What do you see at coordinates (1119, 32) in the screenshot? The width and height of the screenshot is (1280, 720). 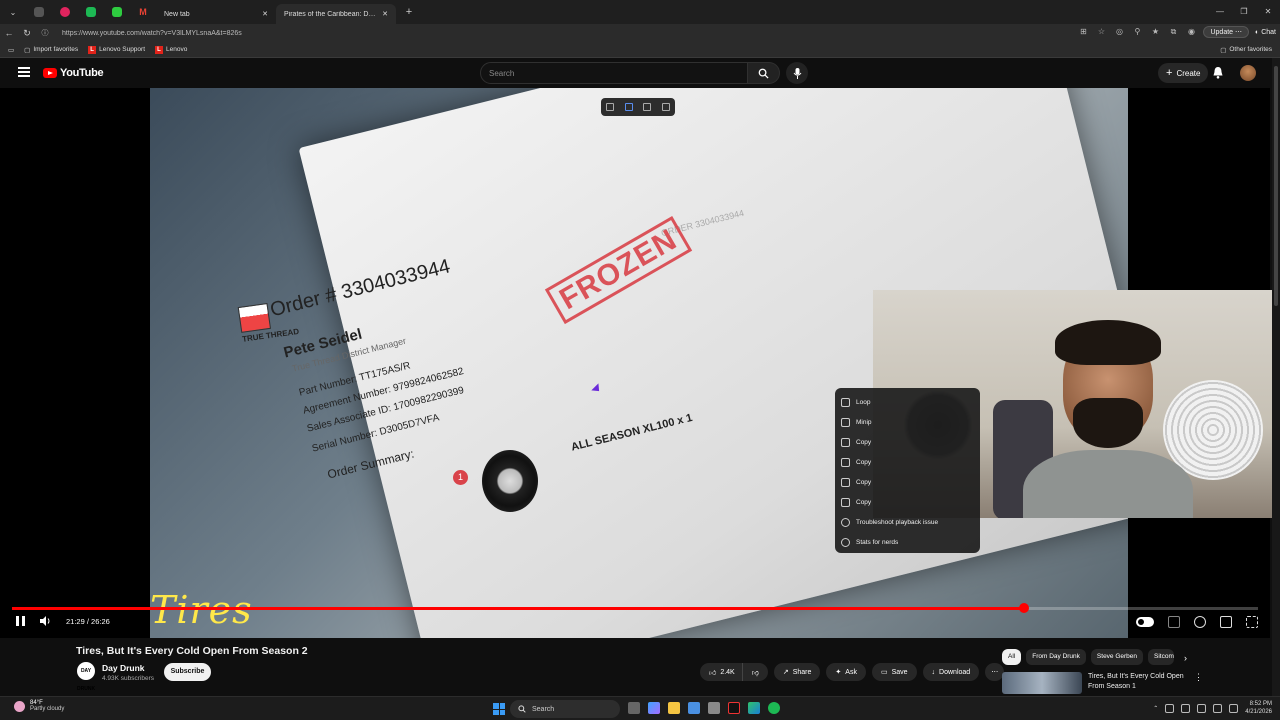 I see `extension-icon: ◎` at bounding box center [1119, 32].